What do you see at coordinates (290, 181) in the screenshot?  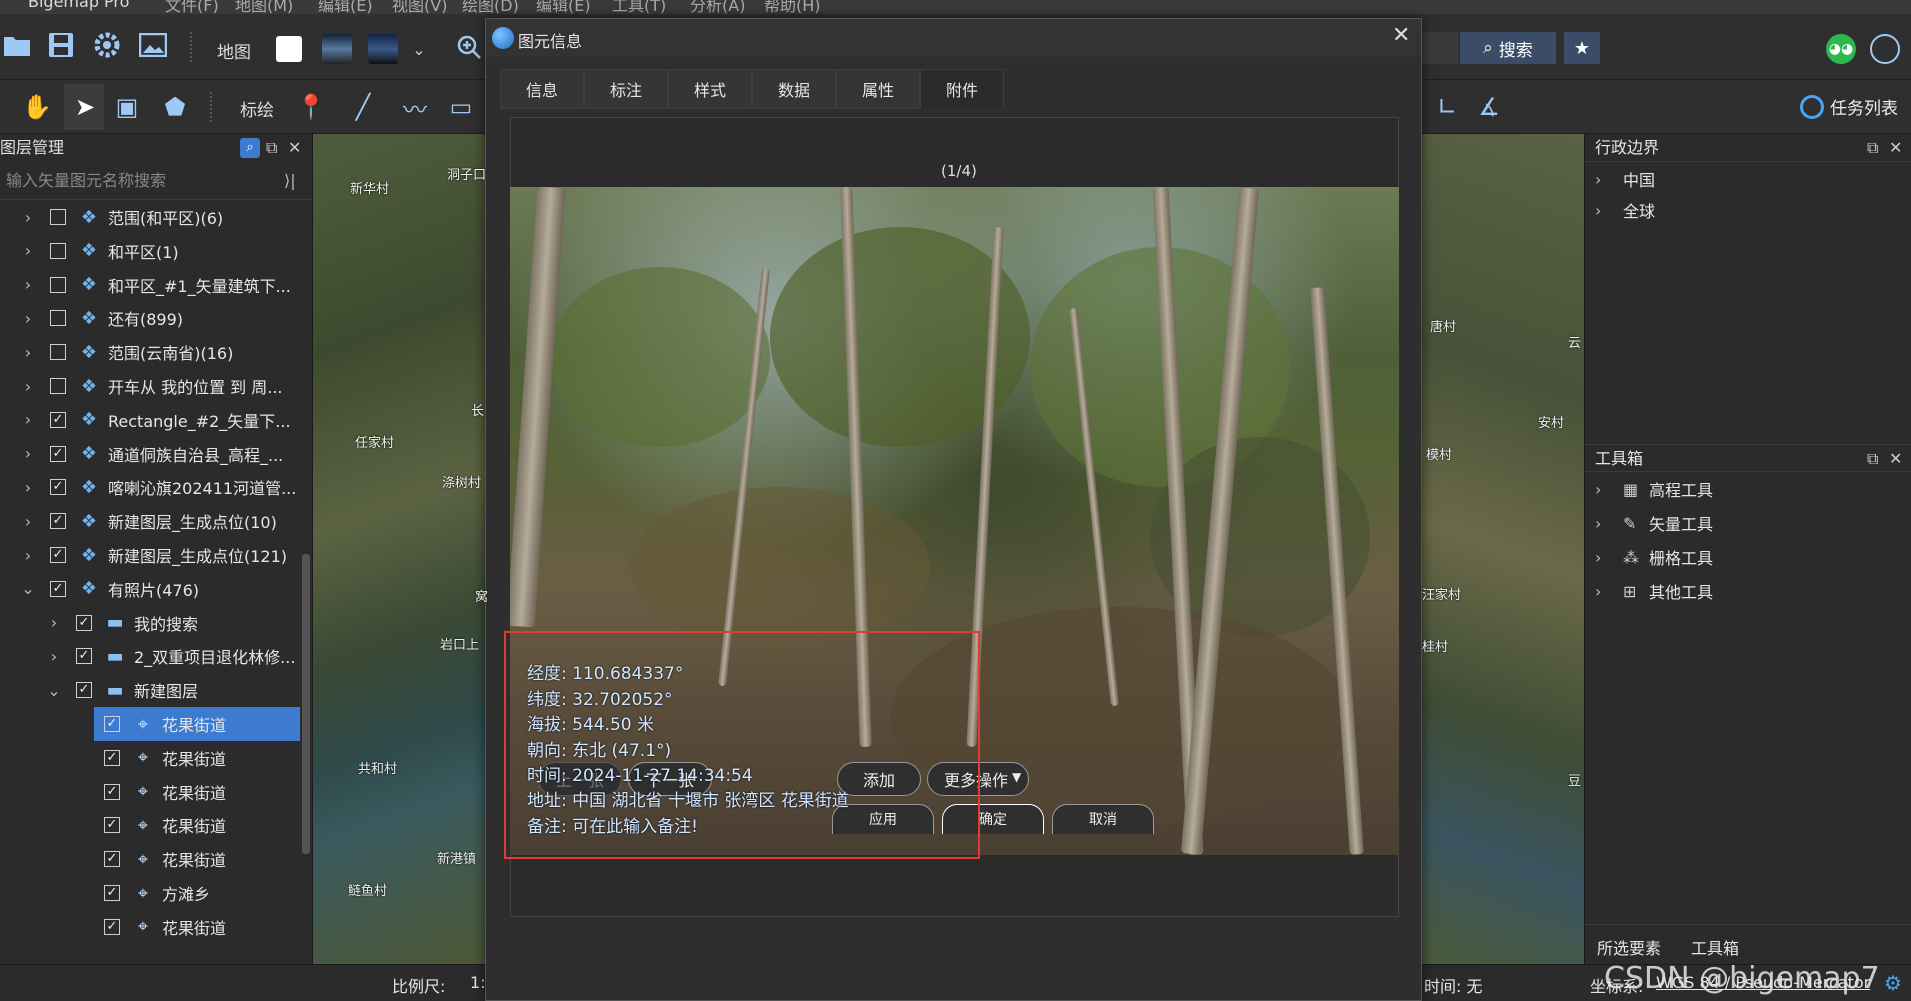 I see `collapse-icon: ⟩|` at bounding box center [290, 181].